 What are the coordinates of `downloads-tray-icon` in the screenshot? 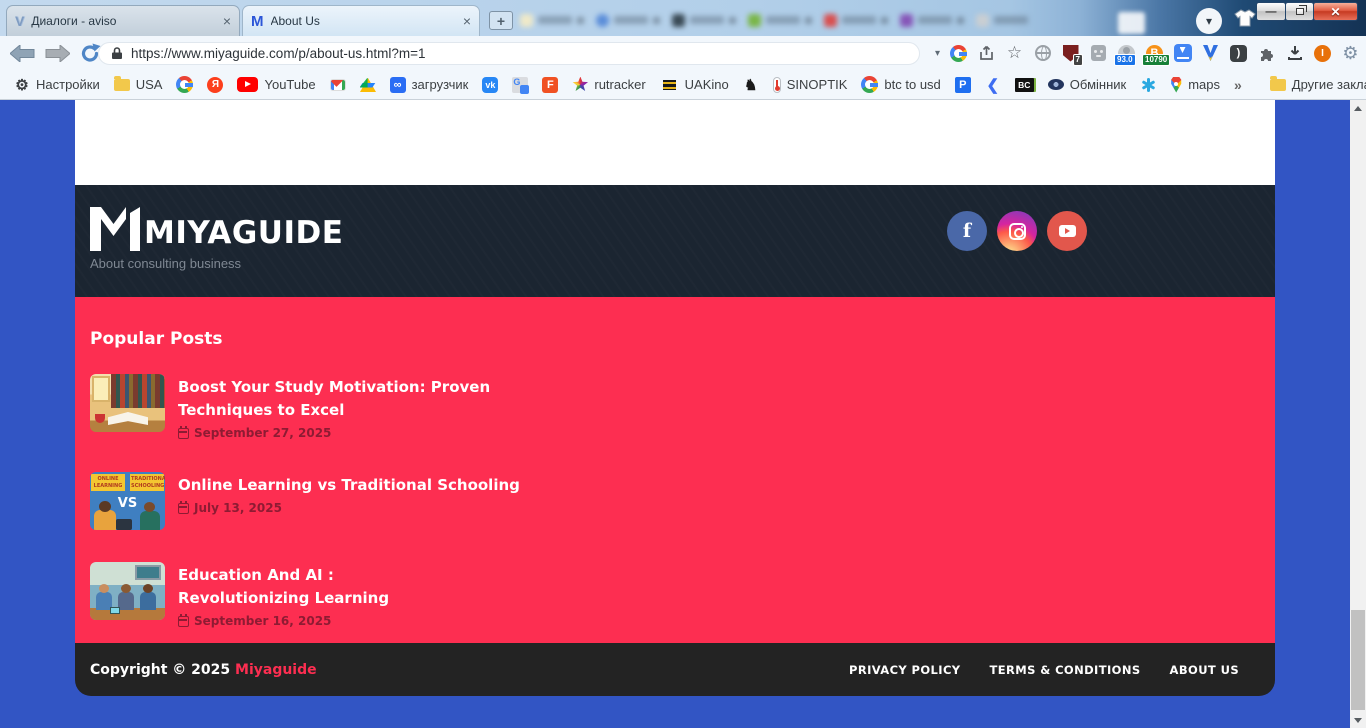 It's located at (1294, 53).